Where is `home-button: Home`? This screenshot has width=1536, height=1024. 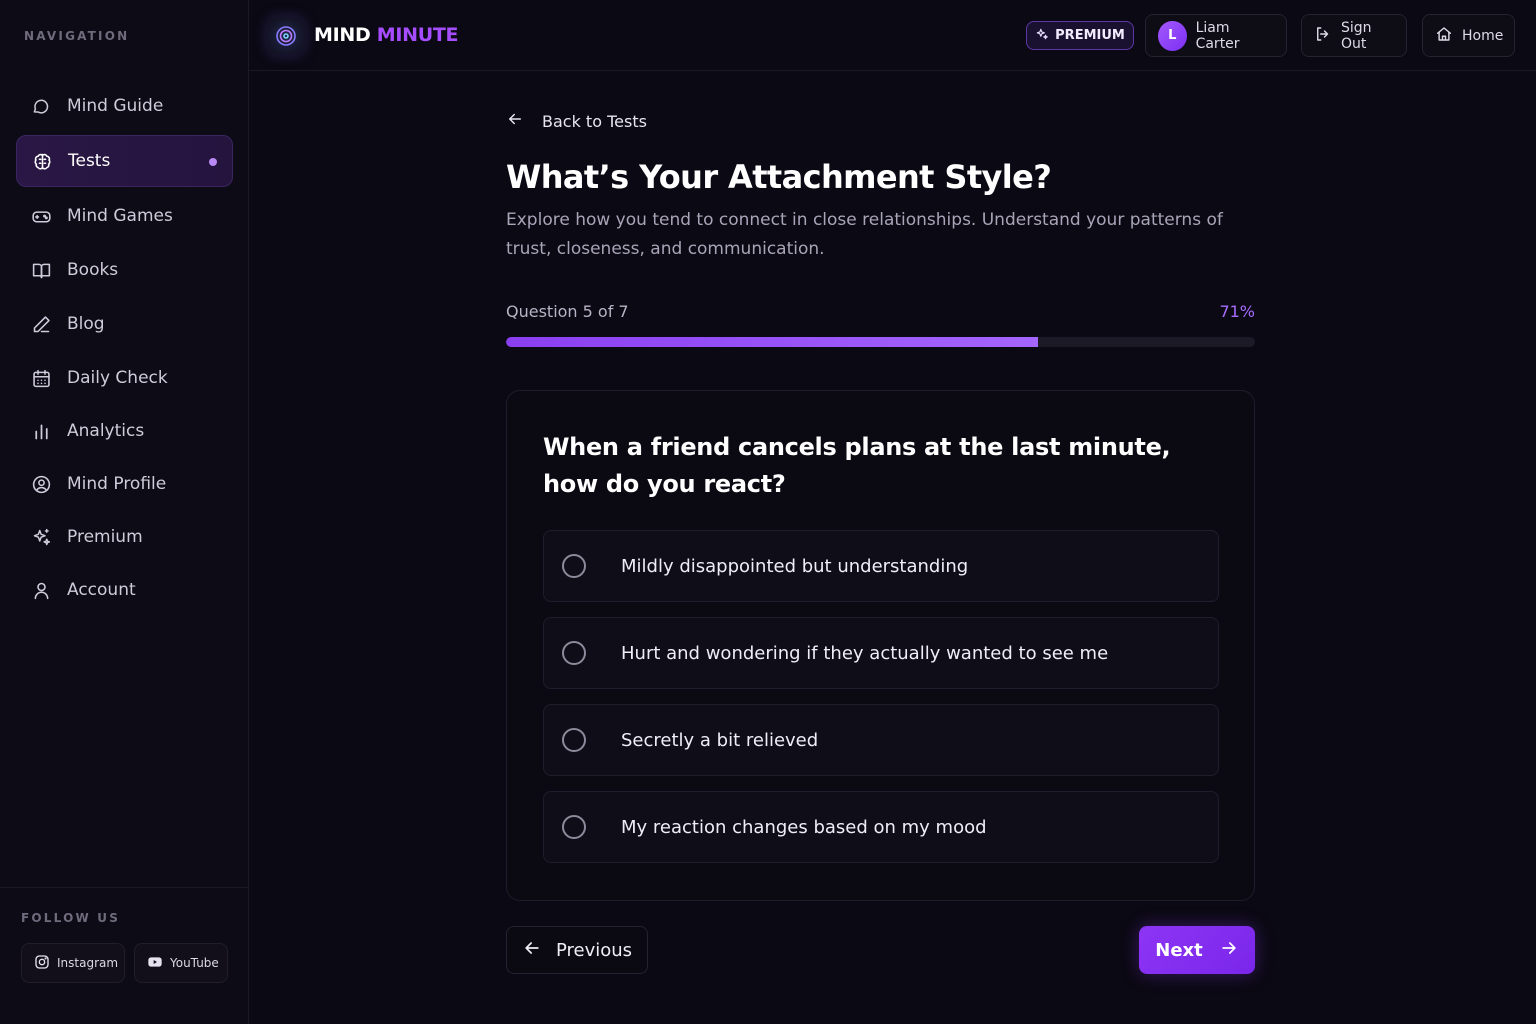
home-button: Home is located at coordinates (1468, 35).